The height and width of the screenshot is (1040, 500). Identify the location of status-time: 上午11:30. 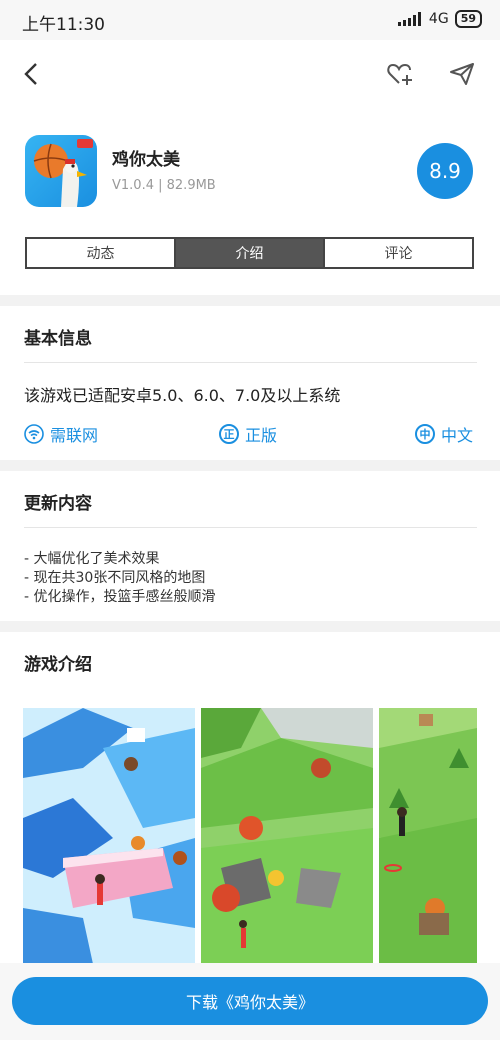
(63, 25).